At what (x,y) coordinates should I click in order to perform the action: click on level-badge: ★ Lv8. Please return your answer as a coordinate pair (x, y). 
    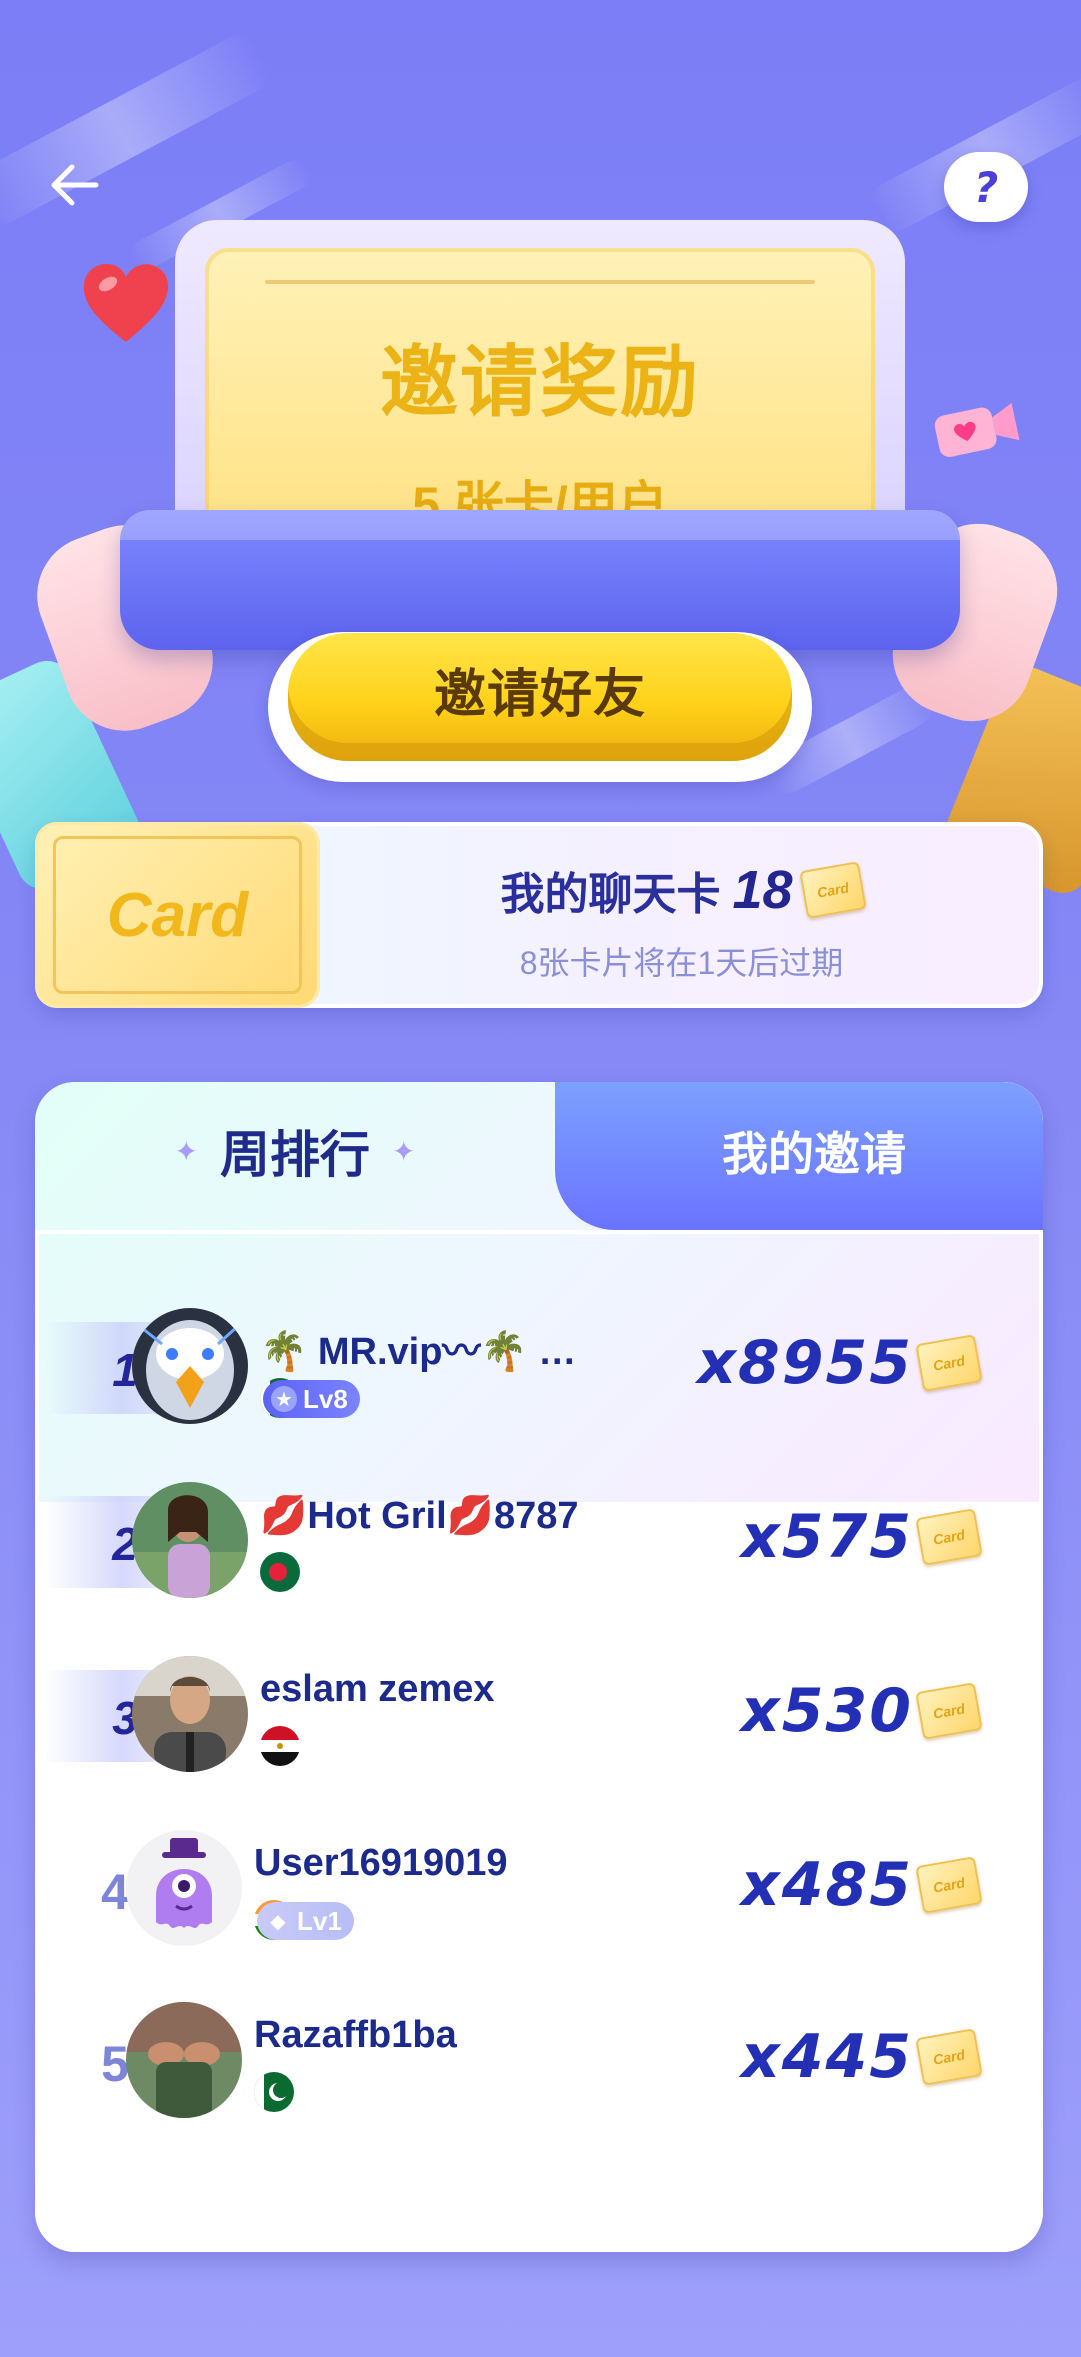
    Looking at the image, I should click on (311, 1399).